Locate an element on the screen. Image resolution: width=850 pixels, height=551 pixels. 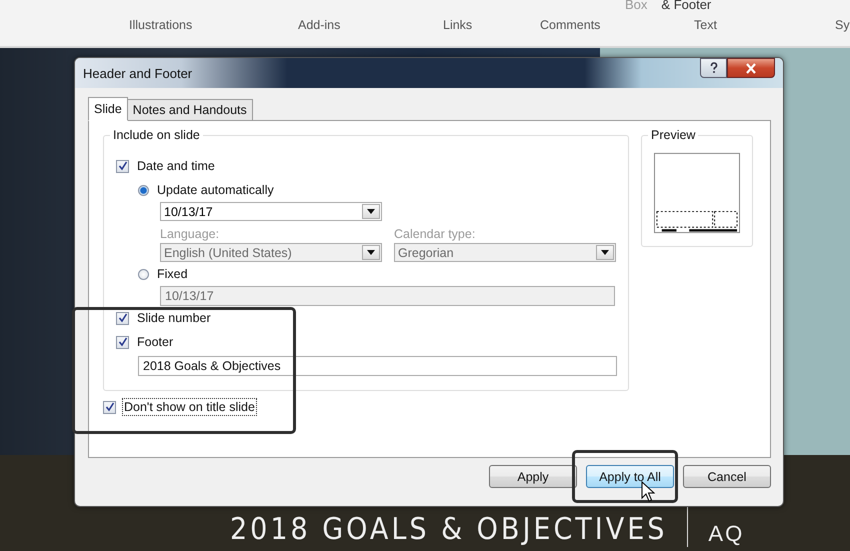
field-label: Language: is located at coordinates (190, 234).